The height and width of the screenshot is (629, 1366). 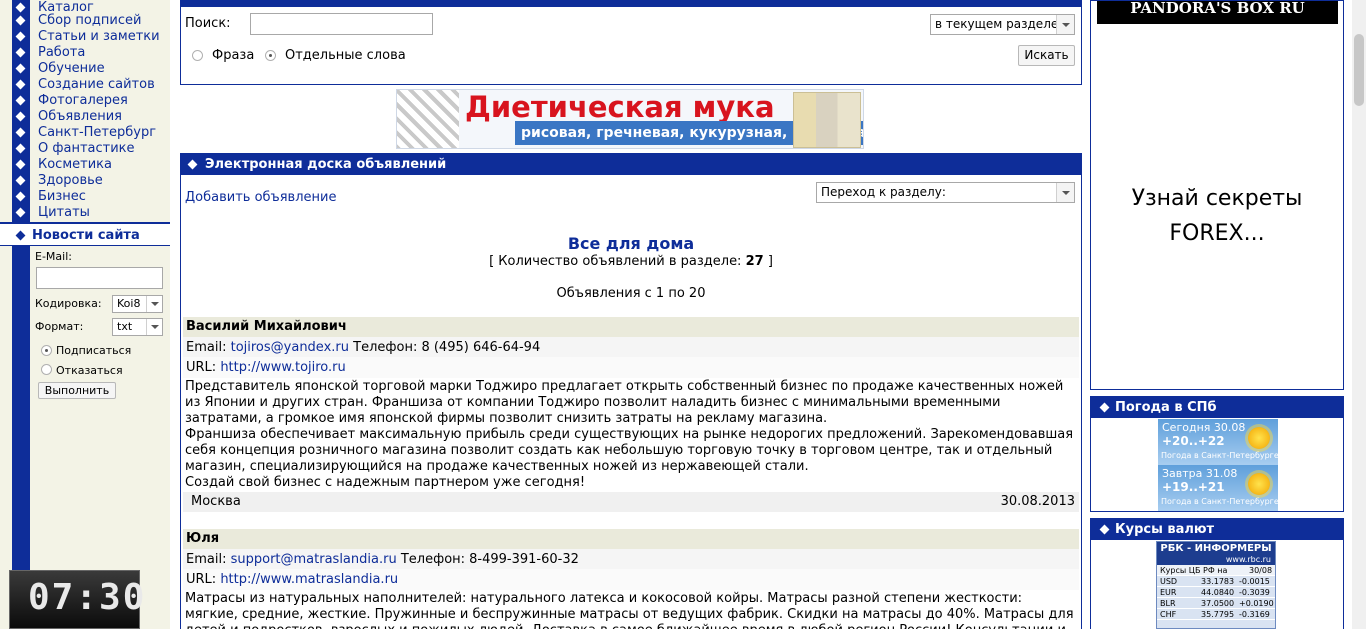 I want to click on weather-day: Сегодня 30.08, so click(x=1204, y=427).